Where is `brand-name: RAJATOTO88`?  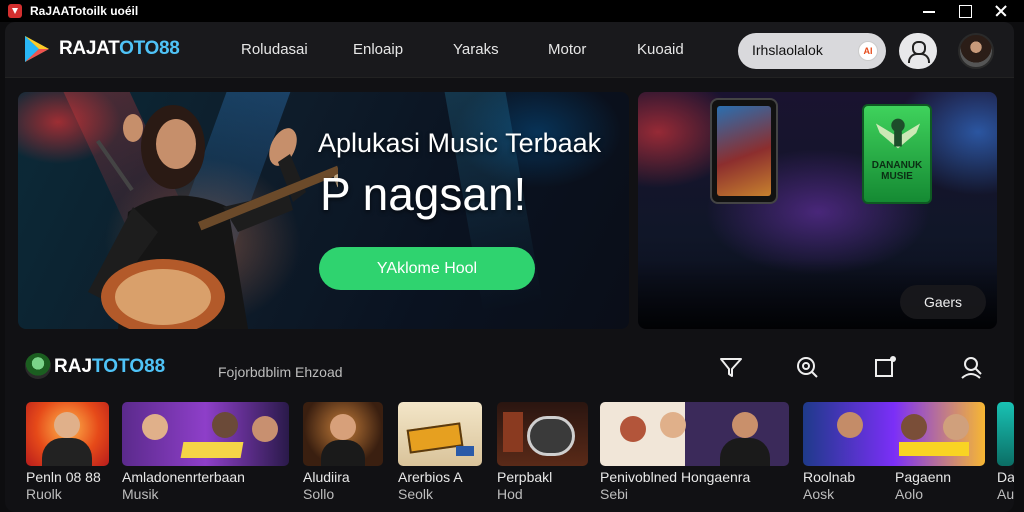
brand-name: RAJATOTO88 is located at coordinates (119, 49).